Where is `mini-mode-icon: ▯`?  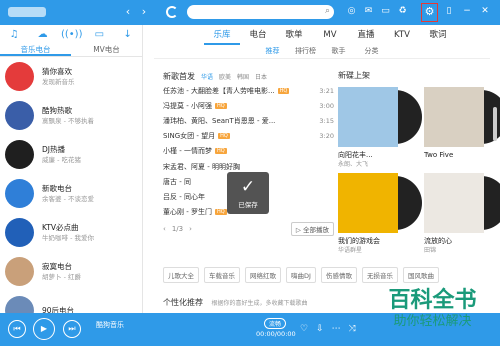 mini-mode-icon: ▯ is located at coordinates (449, 11).